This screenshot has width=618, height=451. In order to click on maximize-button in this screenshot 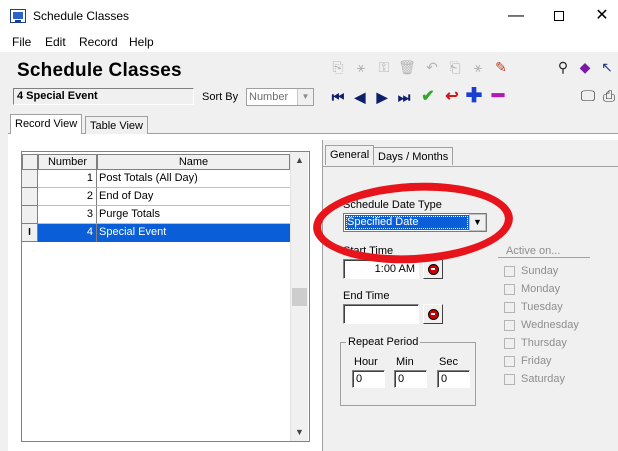, I will do `click(559, 16)`.